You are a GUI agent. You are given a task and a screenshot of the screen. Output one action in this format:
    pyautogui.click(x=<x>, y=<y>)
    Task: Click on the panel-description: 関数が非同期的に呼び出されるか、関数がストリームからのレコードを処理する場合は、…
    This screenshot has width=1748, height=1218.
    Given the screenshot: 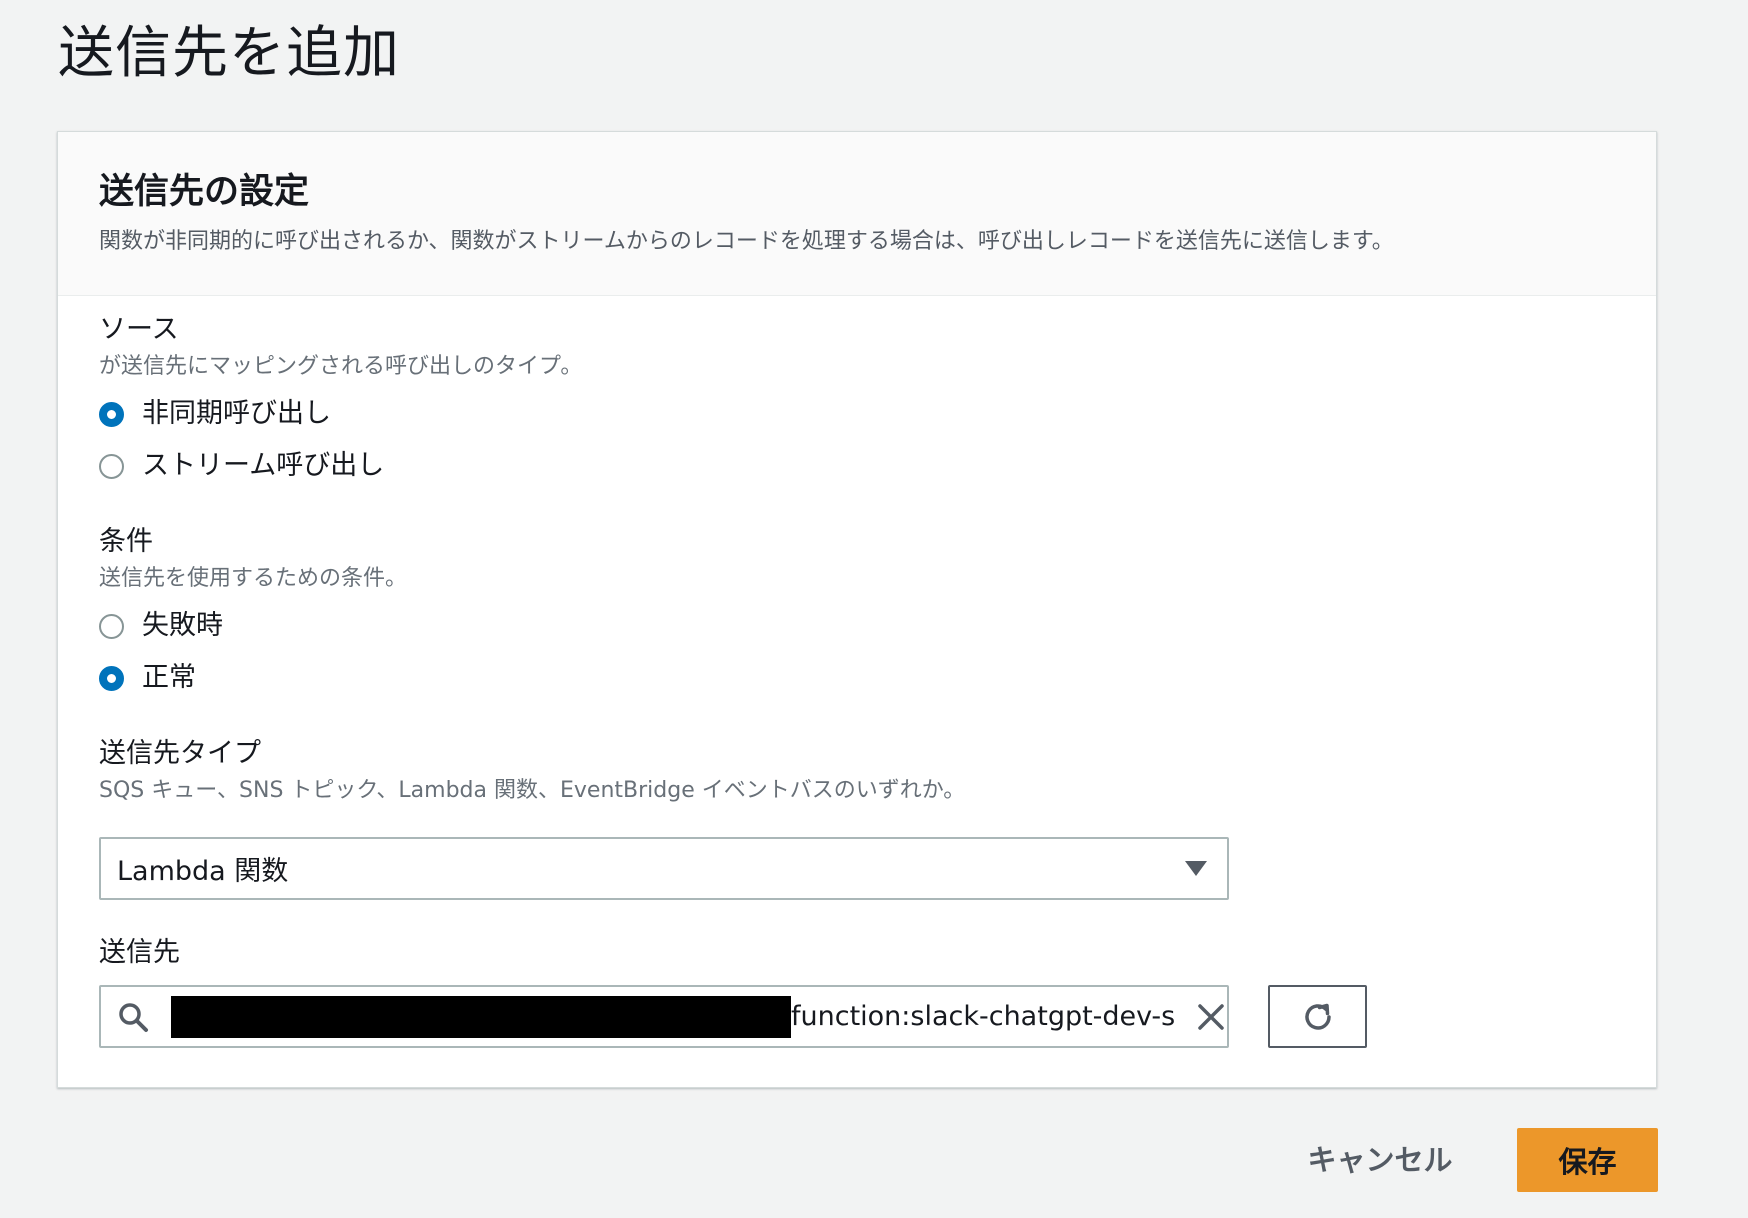 What is the action you would take?
    pyautogui.click(x=746, y=241)
    